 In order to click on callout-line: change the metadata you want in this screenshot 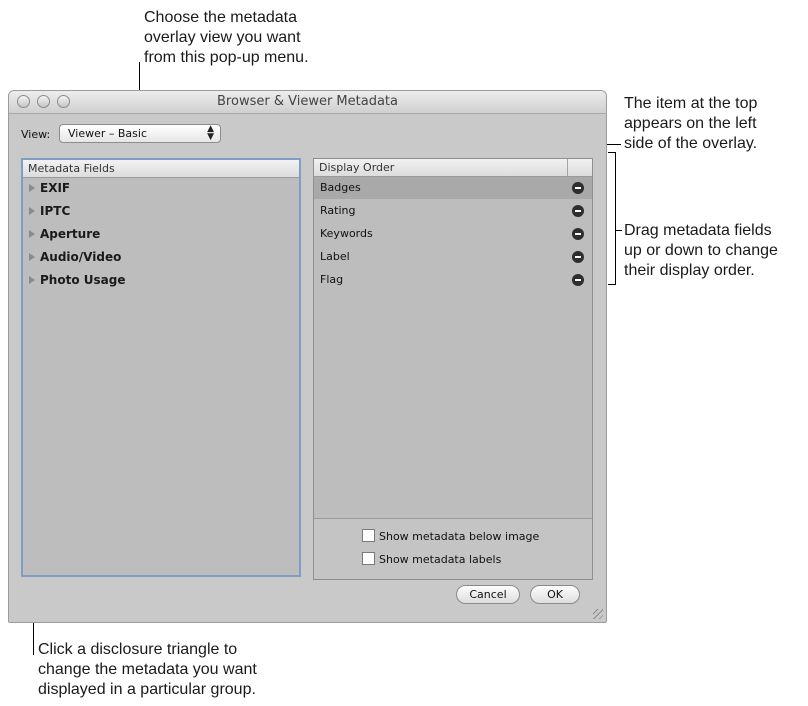, I will do `click(147, 669)`.